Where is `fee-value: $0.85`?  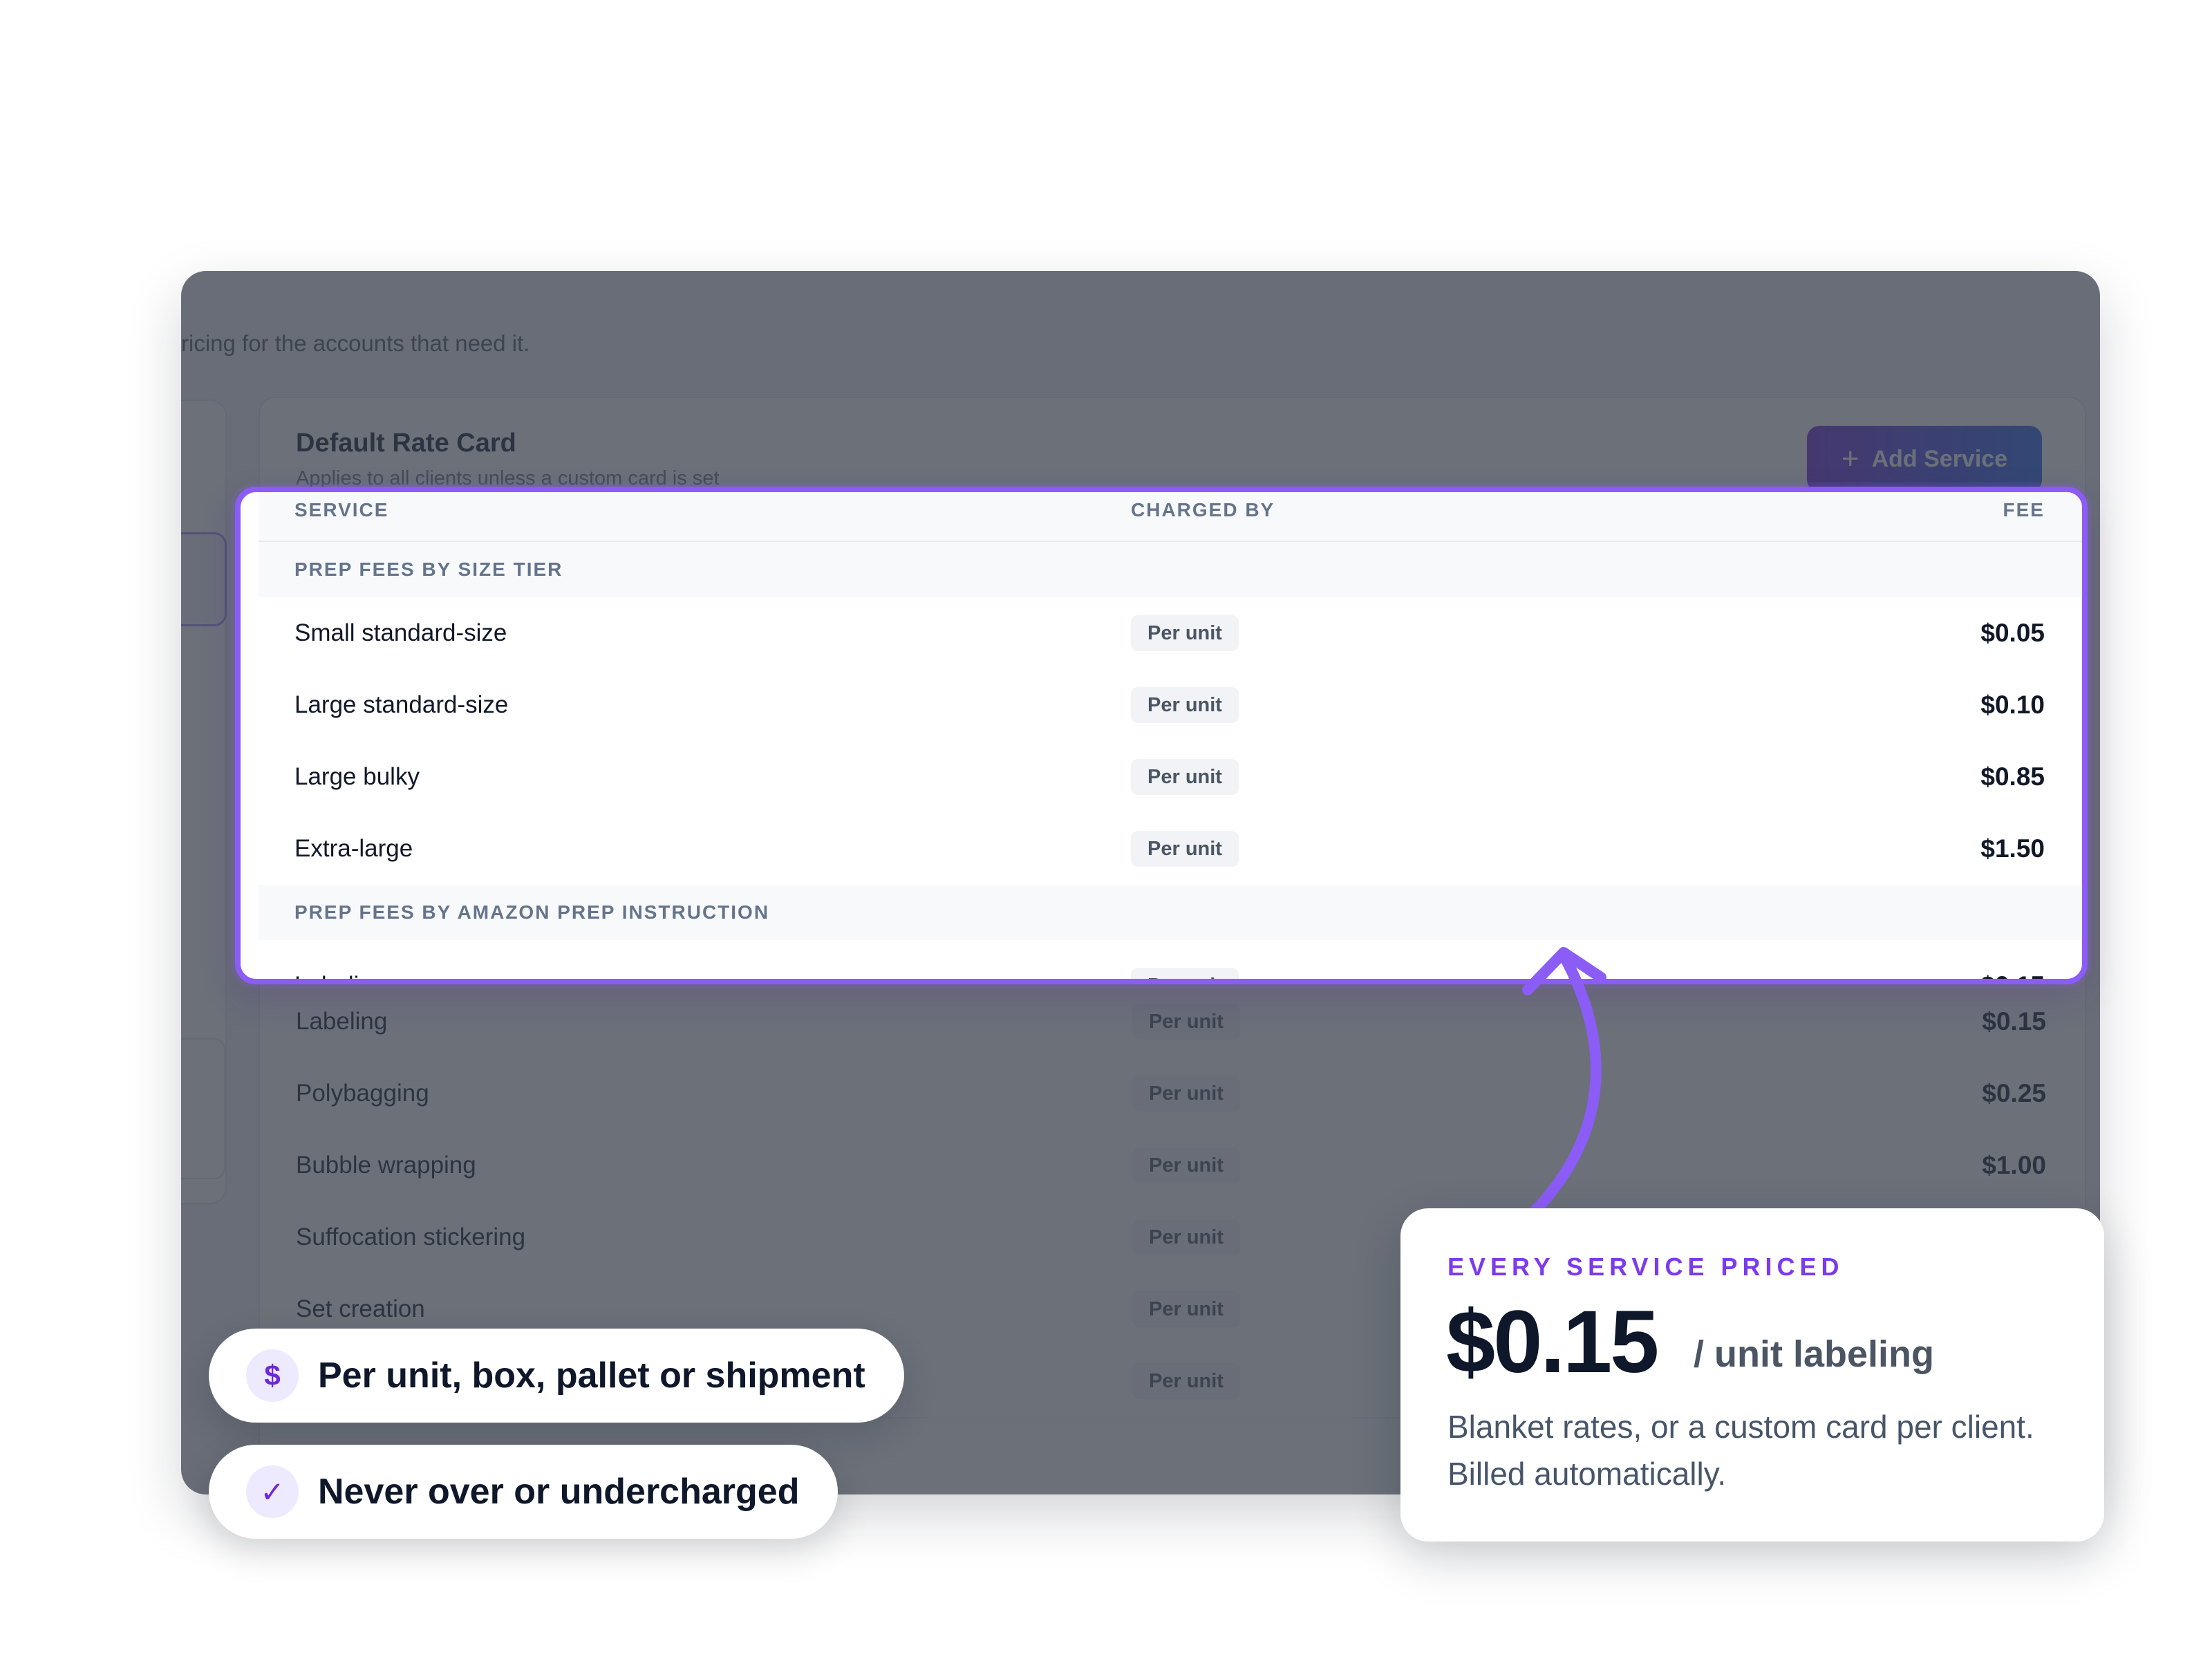
fee-value: $0.85 is located at coordinates (2013, 777).